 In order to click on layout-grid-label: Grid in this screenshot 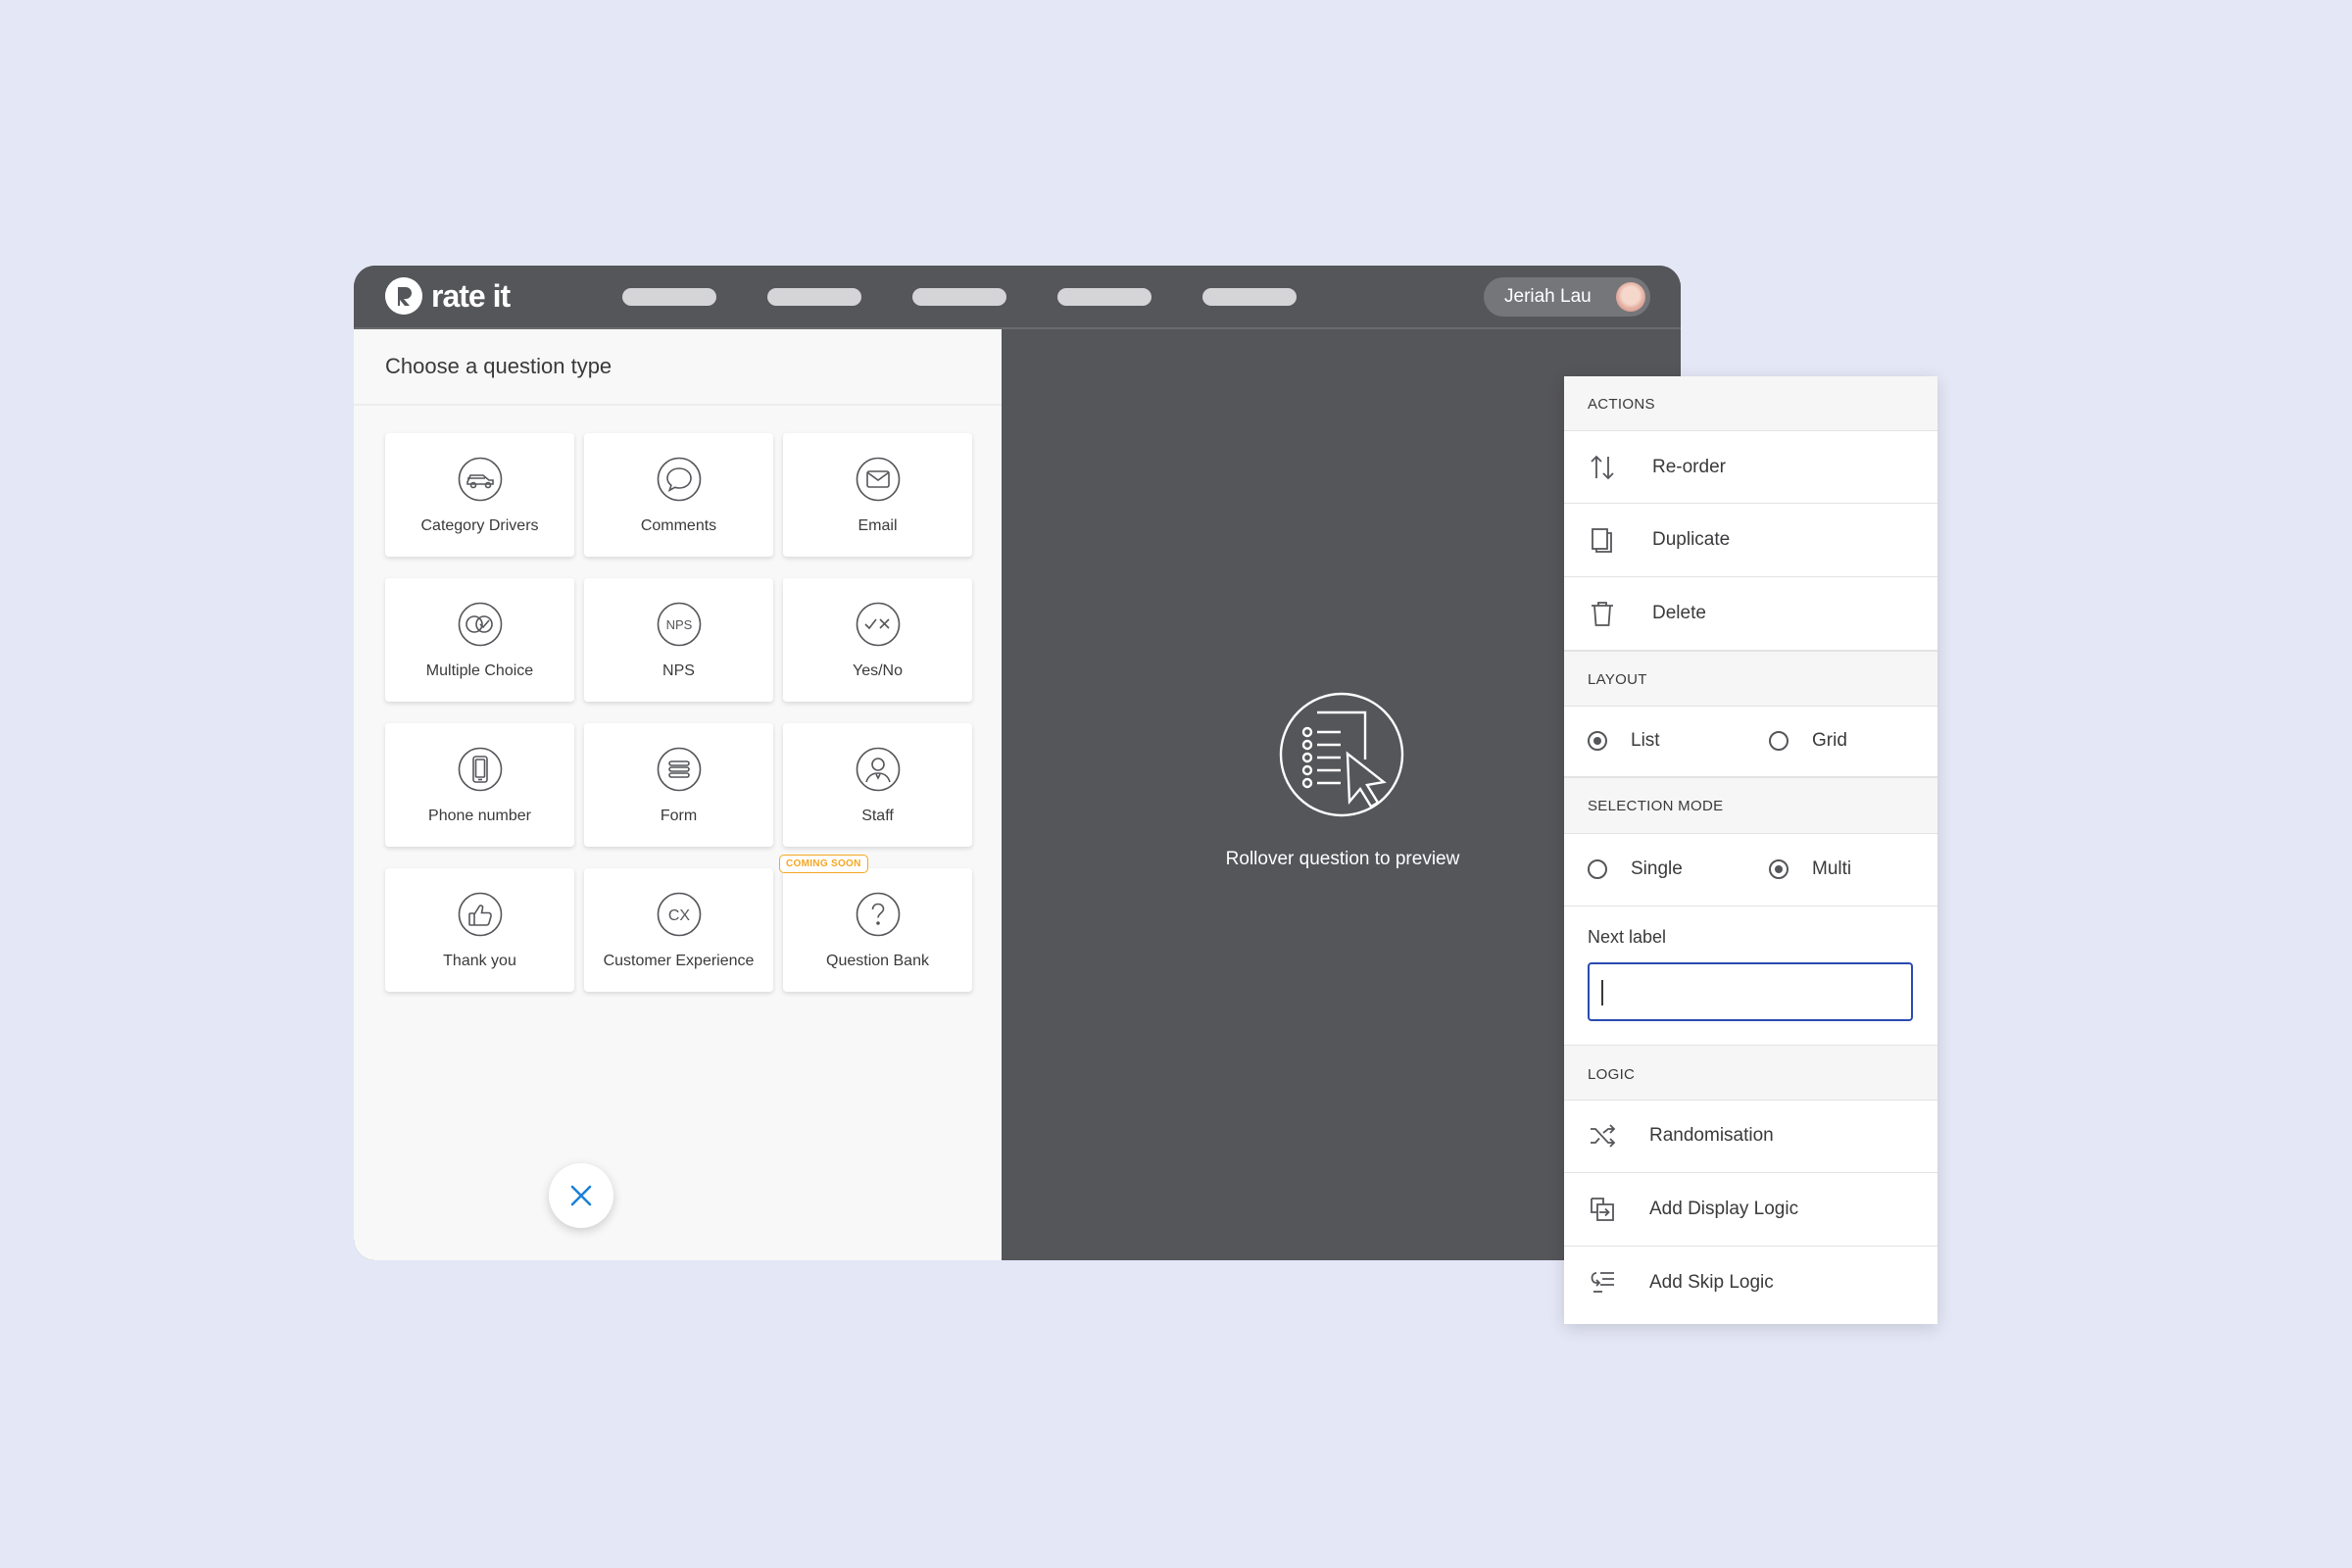, I will do `click(1829, 740)`.